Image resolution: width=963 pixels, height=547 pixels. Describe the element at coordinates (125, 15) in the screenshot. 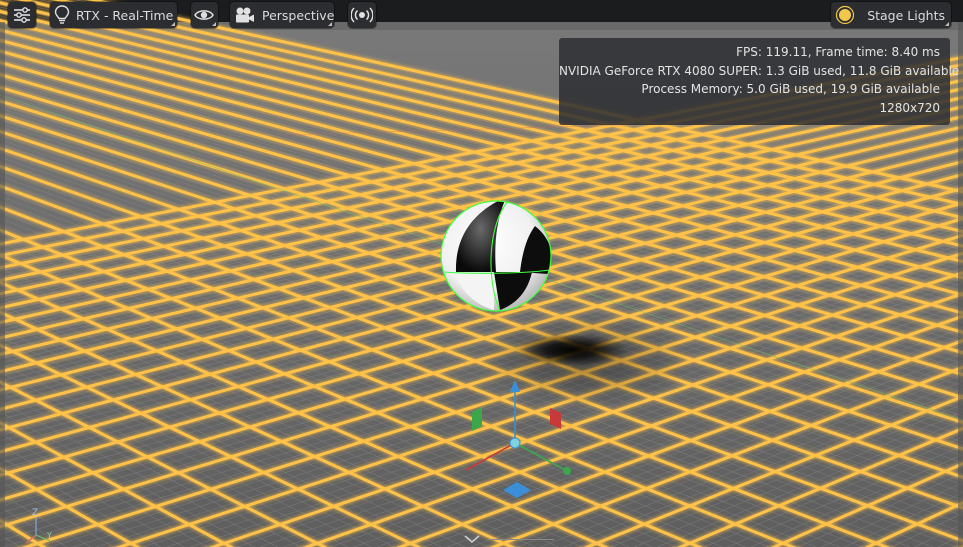

I see `renderer-label: RTX - Real-Time` at that location.